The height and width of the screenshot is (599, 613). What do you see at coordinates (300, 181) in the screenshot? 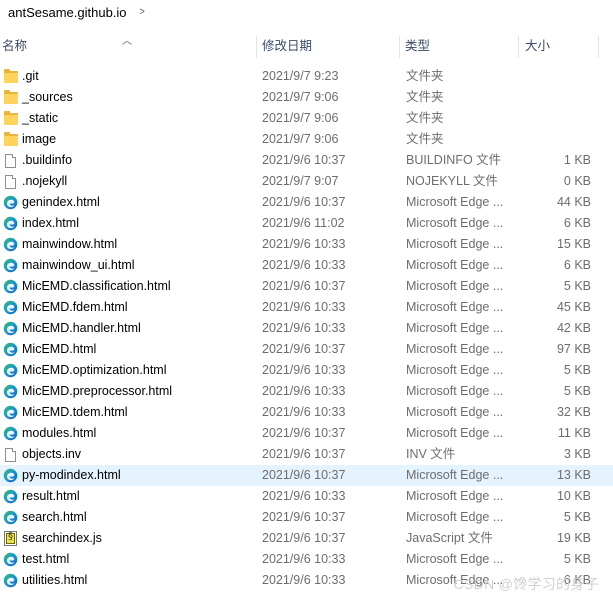
I see `file-date: 2021/9/7 9:07` at bounding box center [300, 181].